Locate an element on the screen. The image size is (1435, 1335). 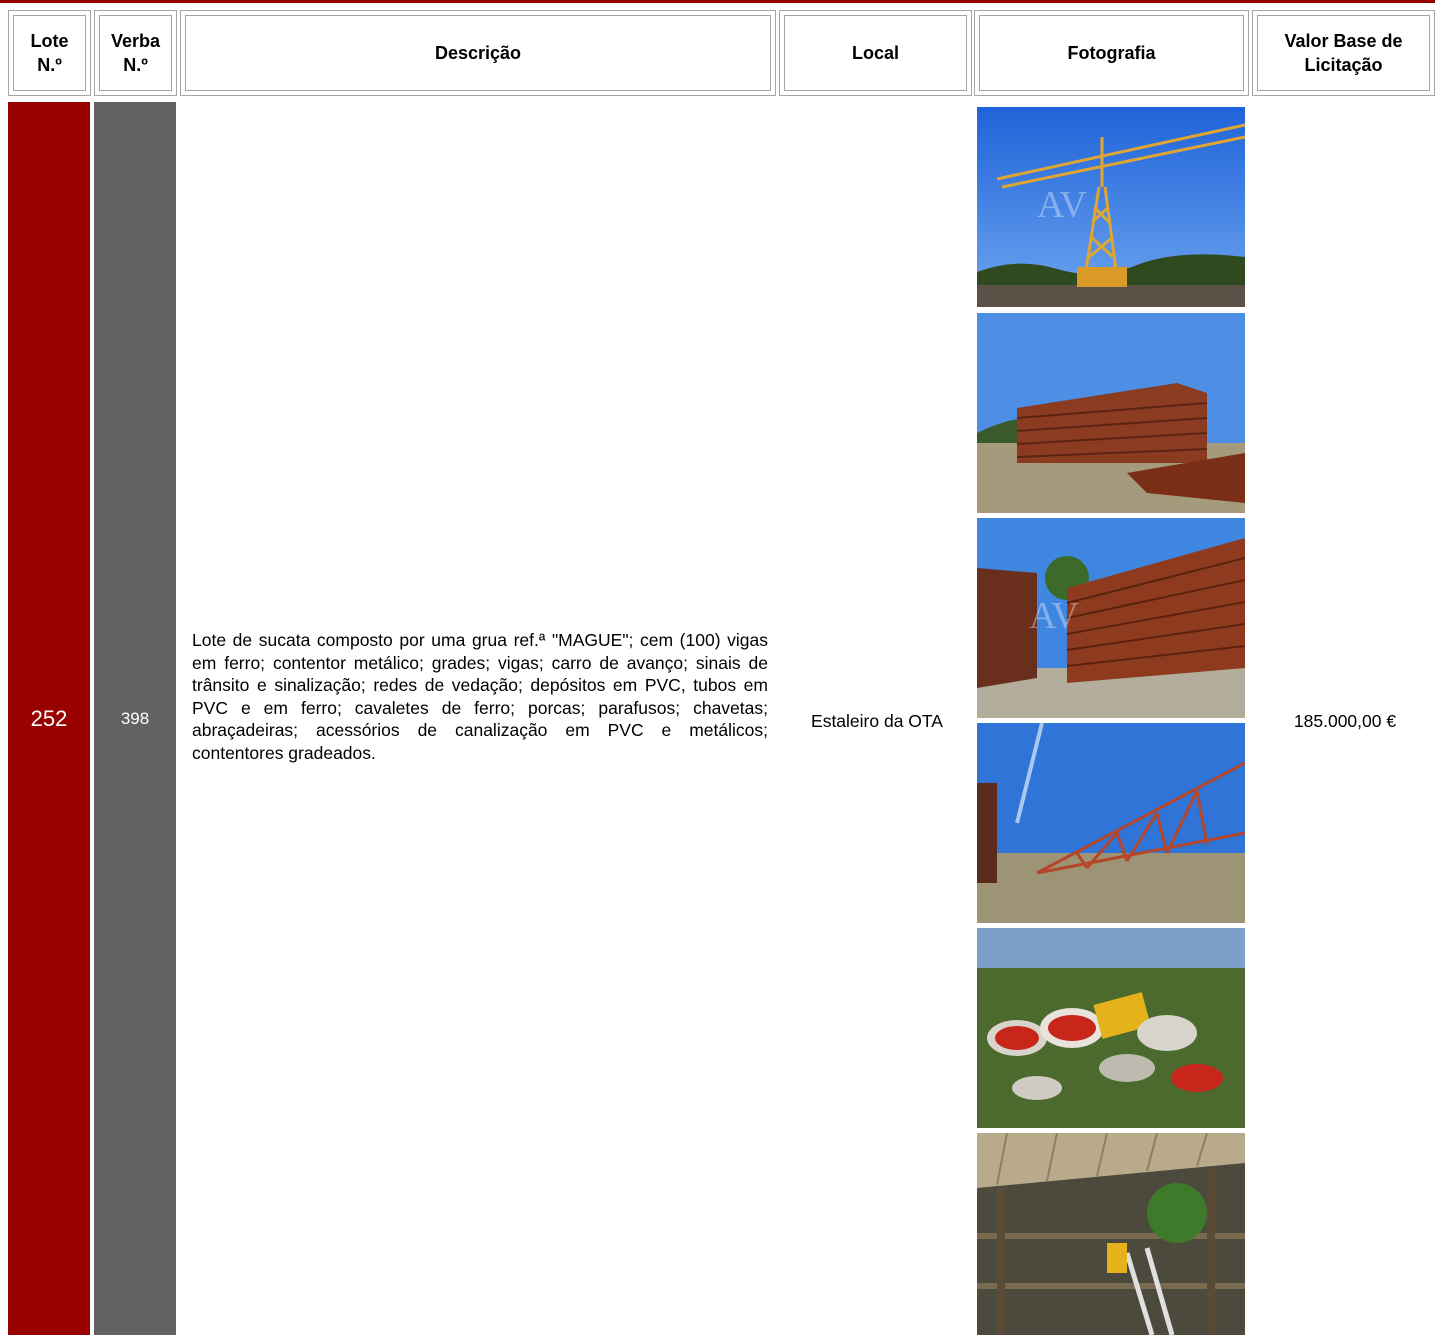
header-fotografia: Fotografia is located at coordinates (1111, 53).